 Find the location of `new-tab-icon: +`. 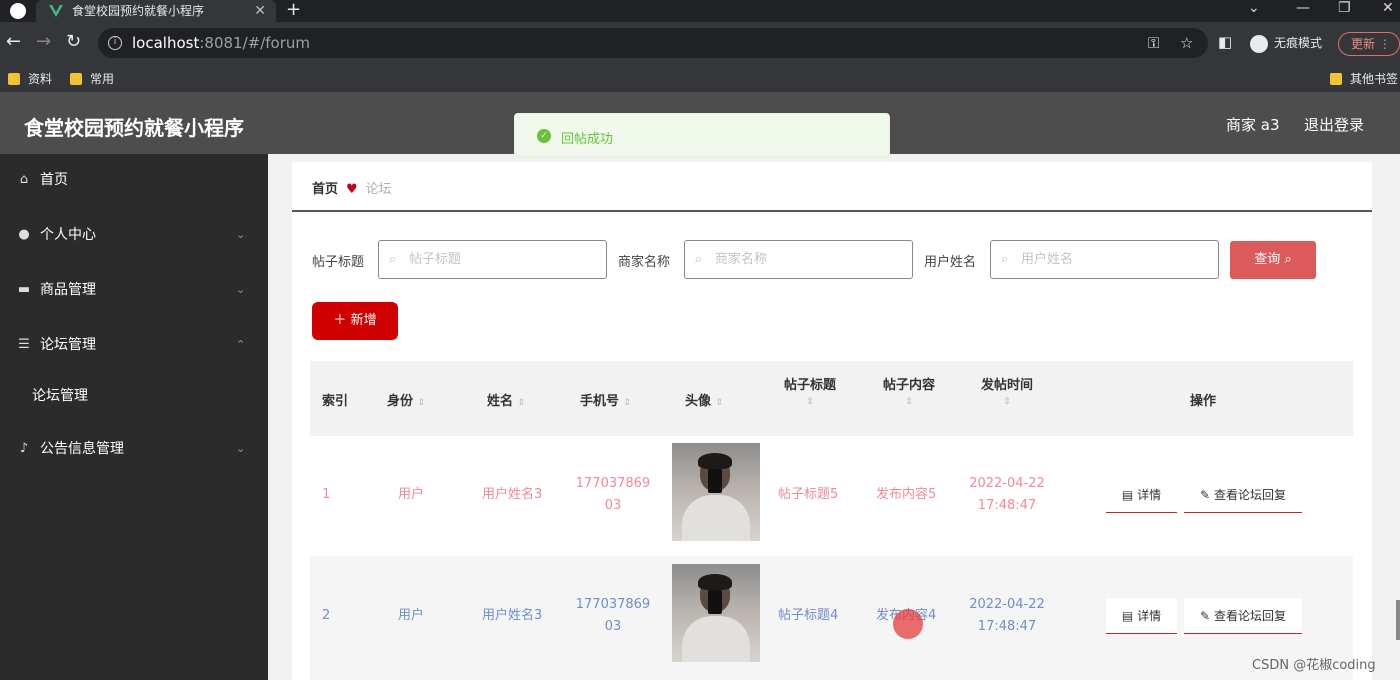

new-tab-icon: + is located at coordinates (293, 10).